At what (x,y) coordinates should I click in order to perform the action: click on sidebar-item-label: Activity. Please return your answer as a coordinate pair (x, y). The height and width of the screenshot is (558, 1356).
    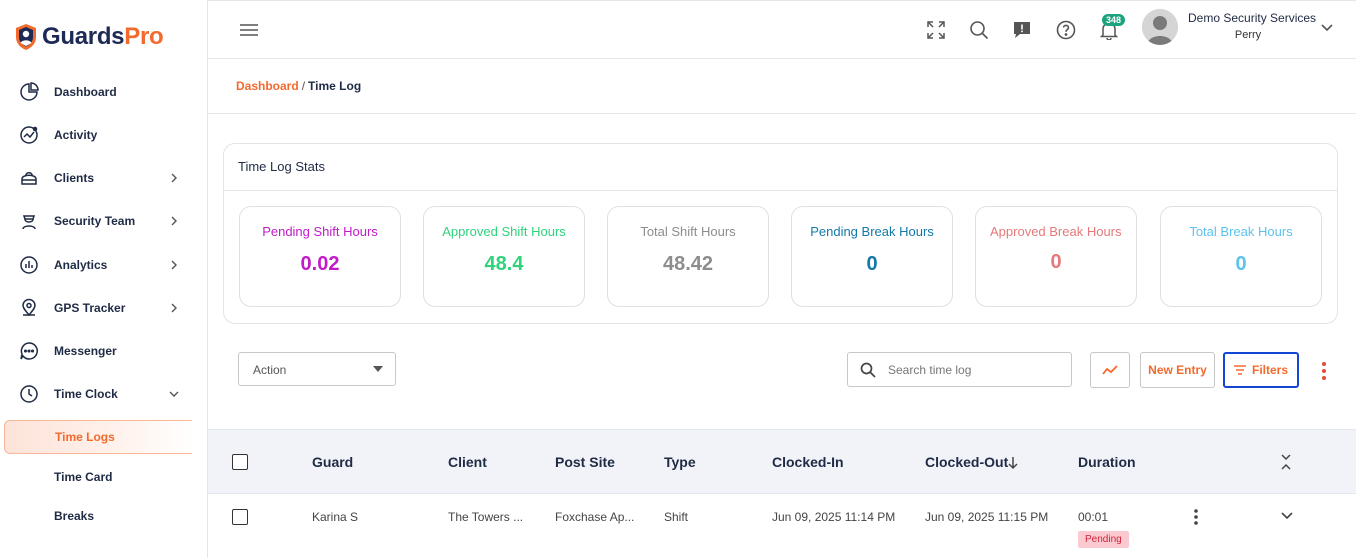
    Looking at the image, I should click on (76, 135).